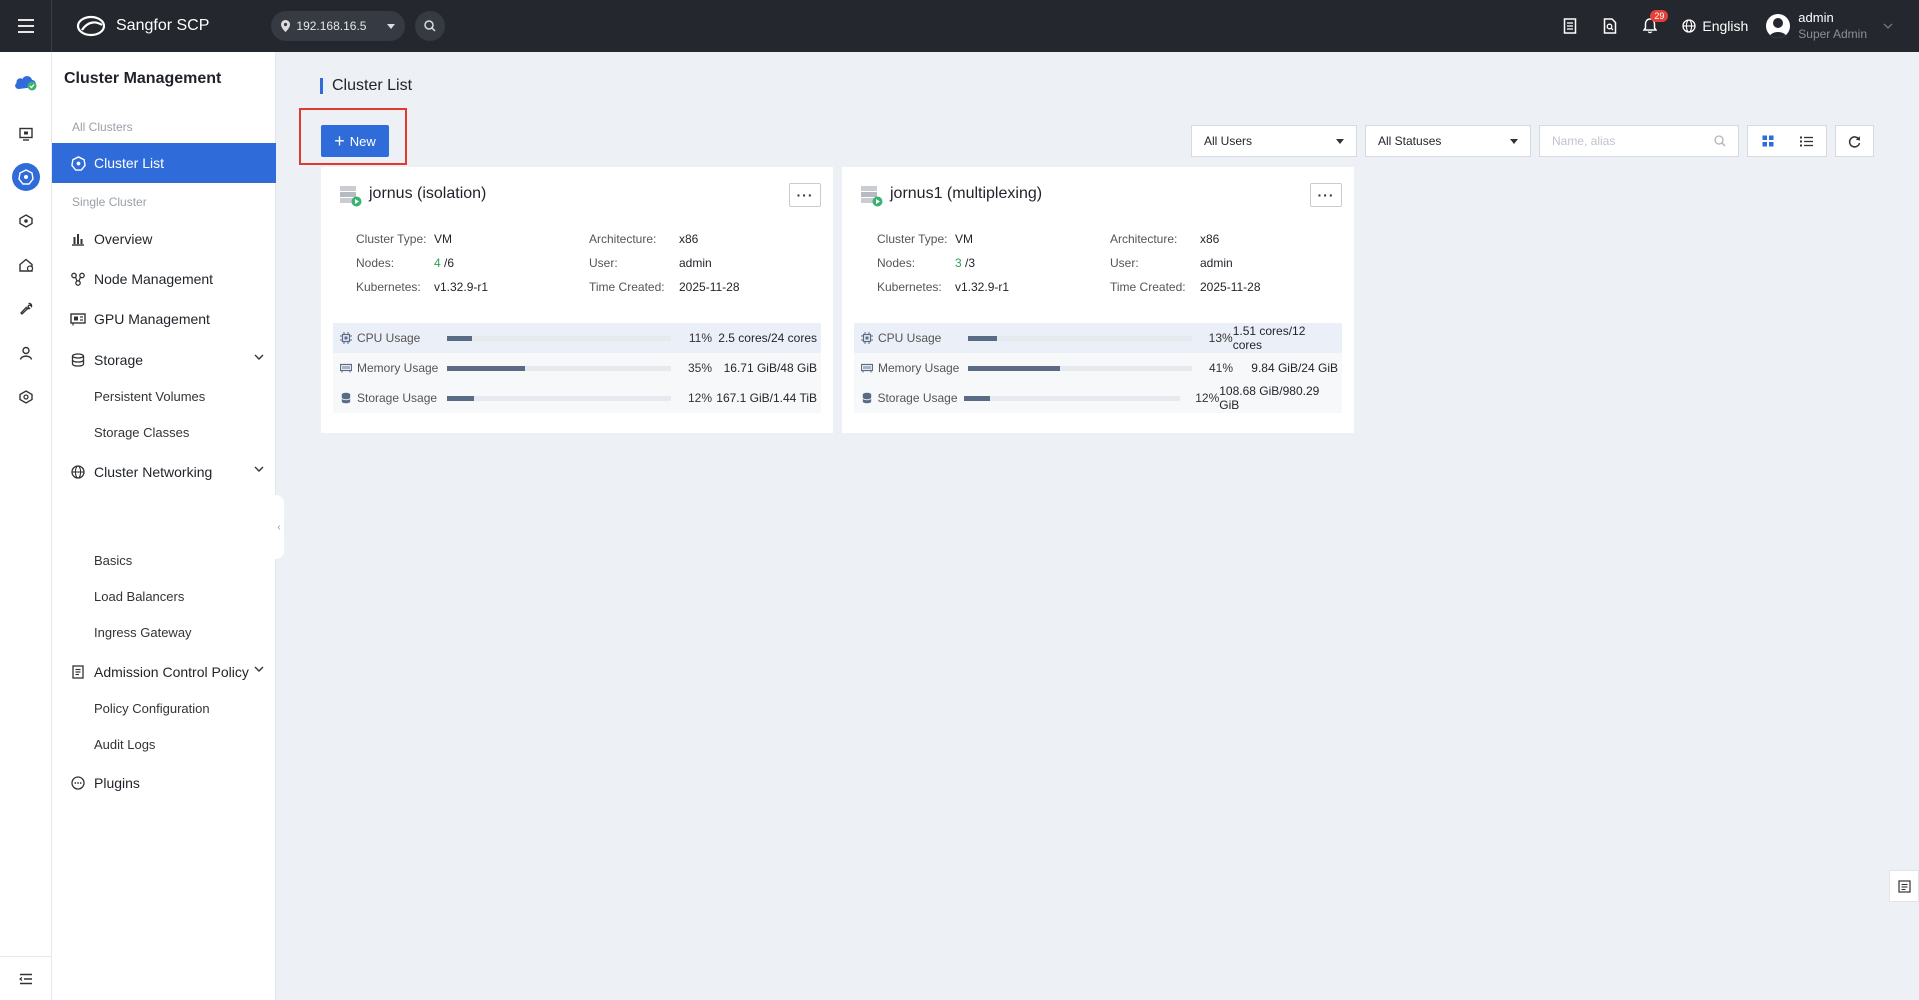 The height and width of the screenshot is (1000, 1919). Describe the element at coordinates (1904, 886) in the screenshot. I see `floating-panel-button` at that location.